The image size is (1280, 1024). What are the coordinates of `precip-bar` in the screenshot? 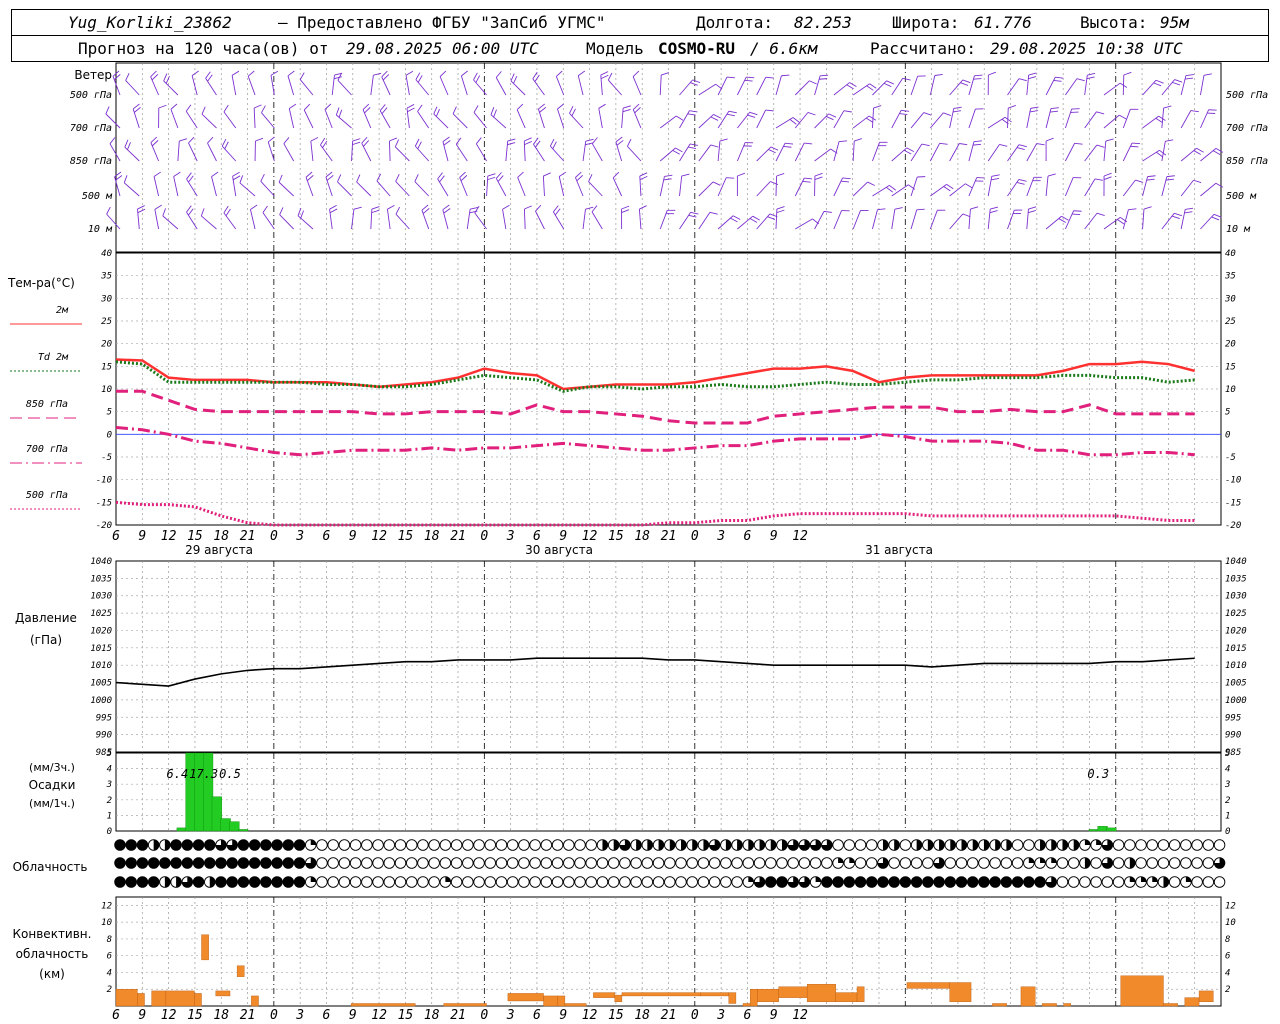 It's located at (199, 792).